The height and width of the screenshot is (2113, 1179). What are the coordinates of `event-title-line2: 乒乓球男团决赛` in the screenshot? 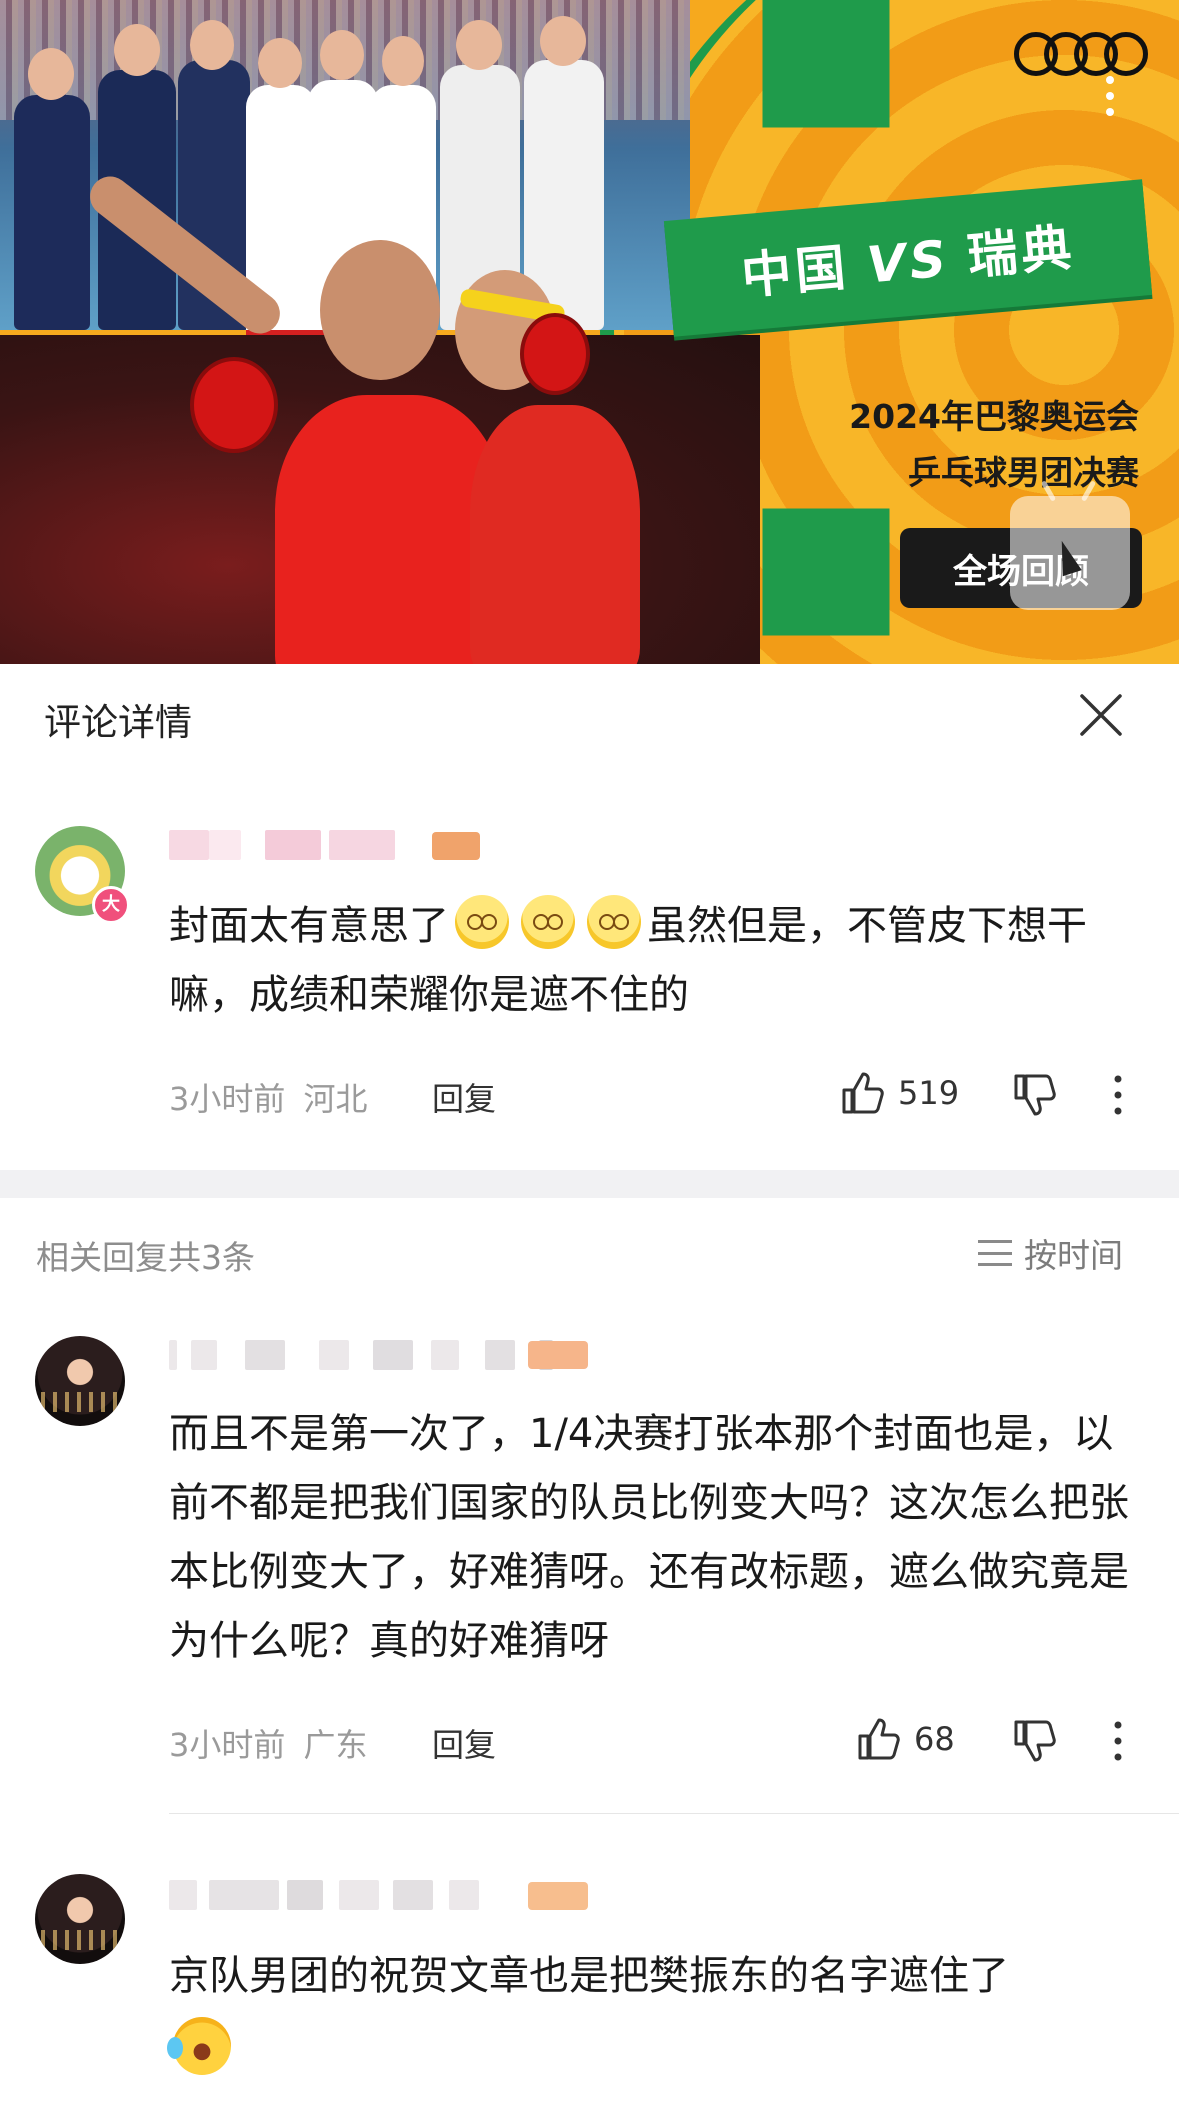 It's located at (1023, 472).